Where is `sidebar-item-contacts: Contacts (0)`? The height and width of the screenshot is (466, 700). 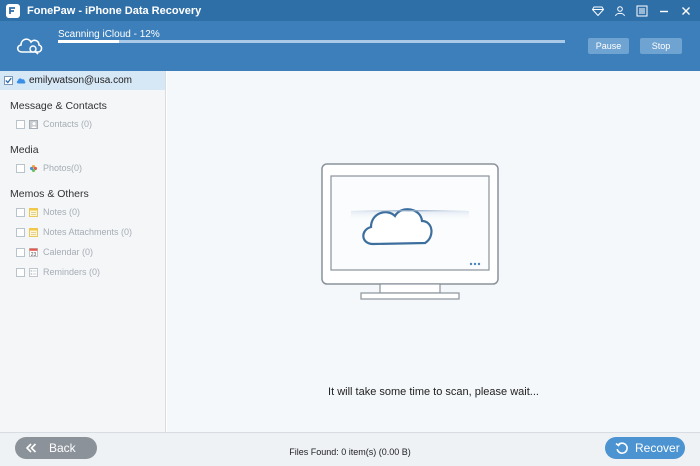 sidebar-item-contacts: Contacts (0) is located at coordinates (82, 124).